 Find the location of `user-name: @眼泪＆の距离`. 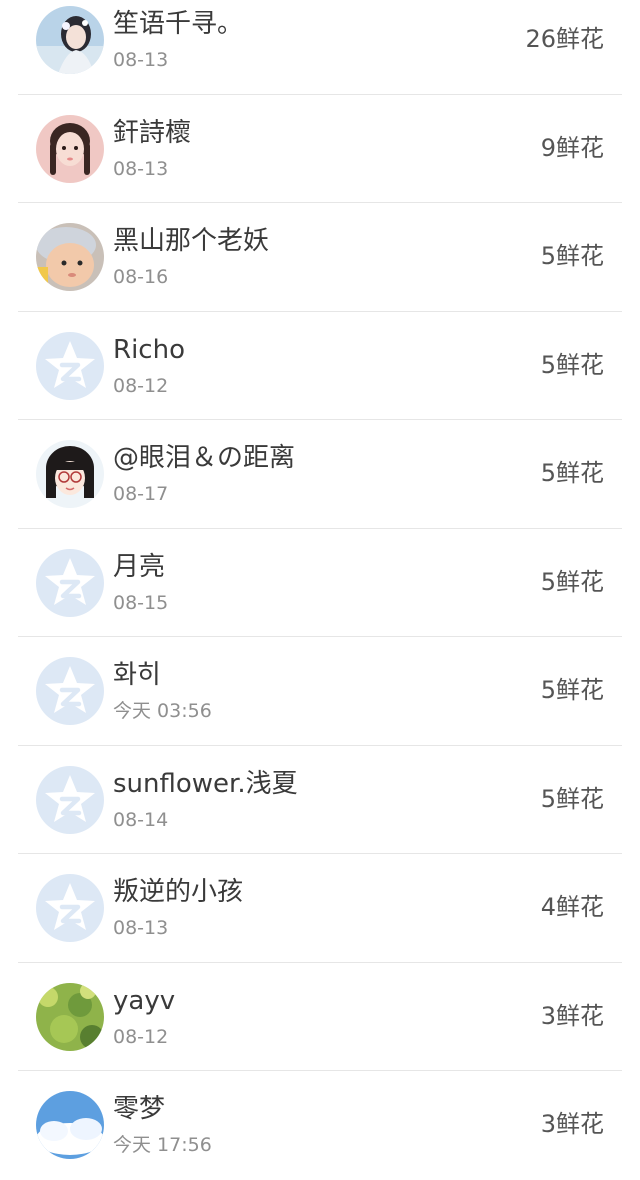

user-name: @眼泪＆の距离 is located at coordinates (204, 458).